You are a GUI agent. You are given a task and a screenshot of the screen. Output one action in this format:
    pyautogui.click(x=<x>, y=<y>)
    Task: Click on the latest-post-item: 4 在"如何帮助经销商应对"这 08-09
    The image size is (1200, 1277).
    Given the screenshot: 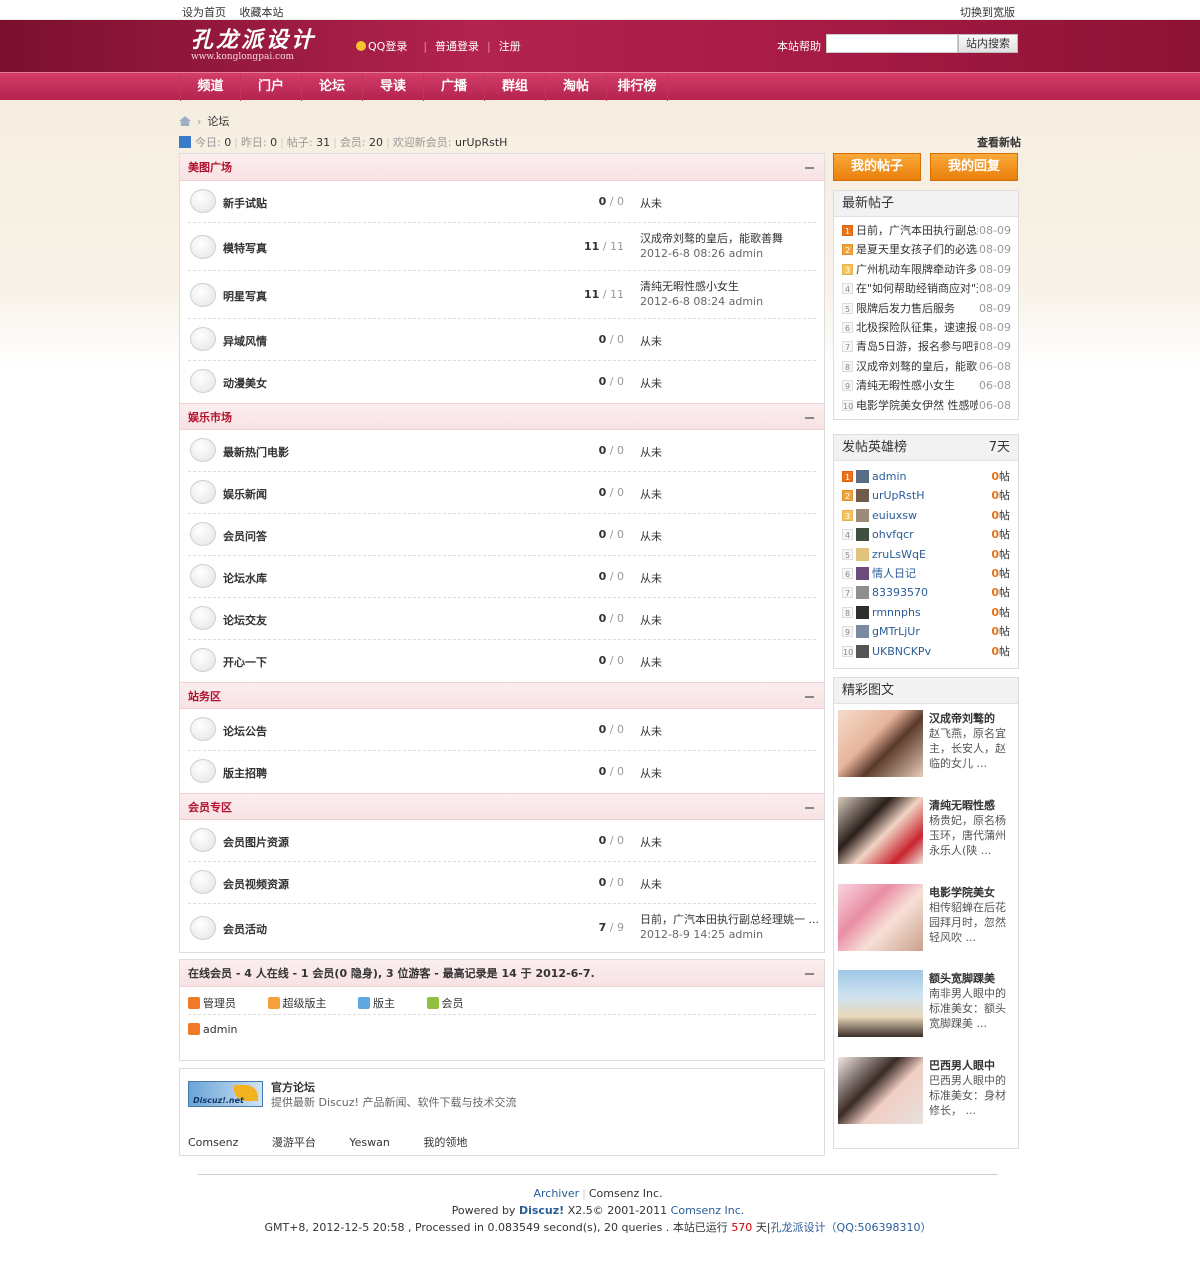 What is the action you would take?
    pyautogui.click(x=926, y=288)
    